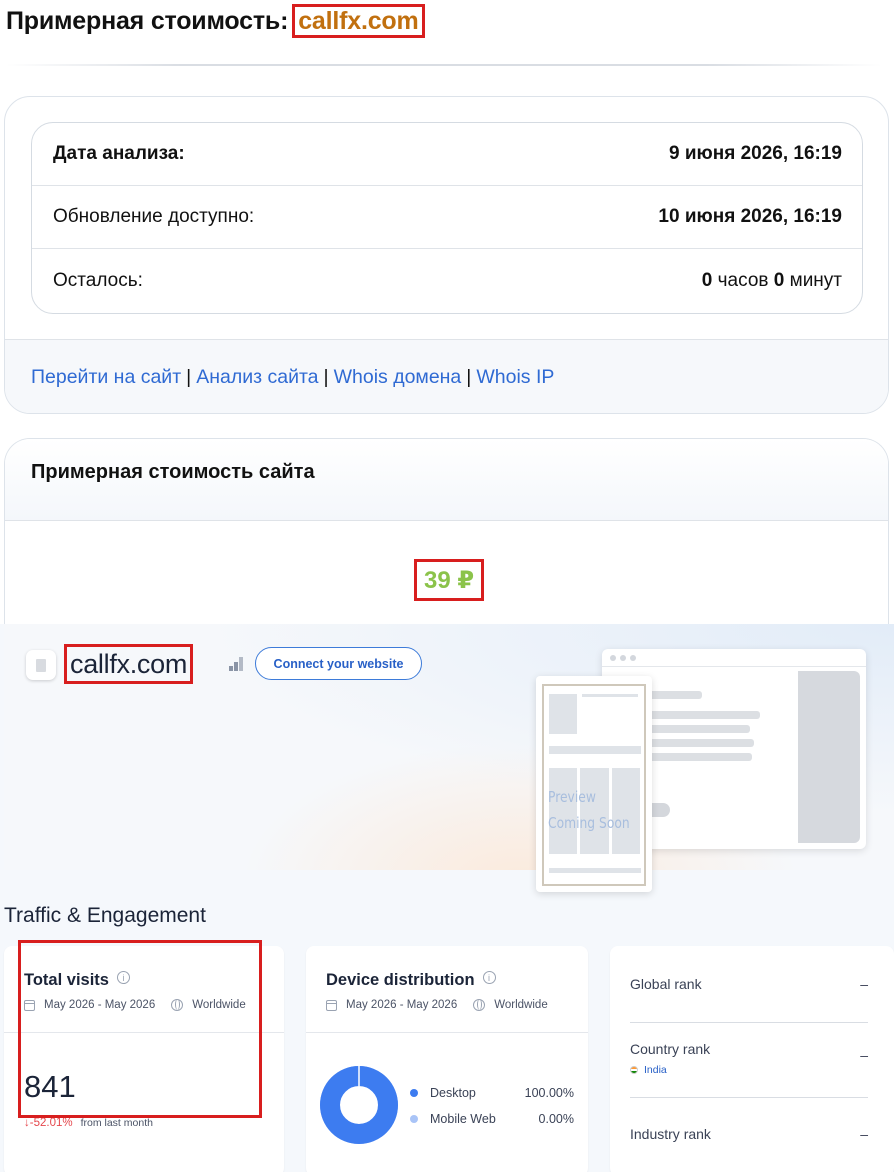 The width and height of the screenshot is (894, 1172). Describe the element at coordinates (589, 810) in the screenshot. I see `preview-coming-soon: Preview Coming Soon` at that location.